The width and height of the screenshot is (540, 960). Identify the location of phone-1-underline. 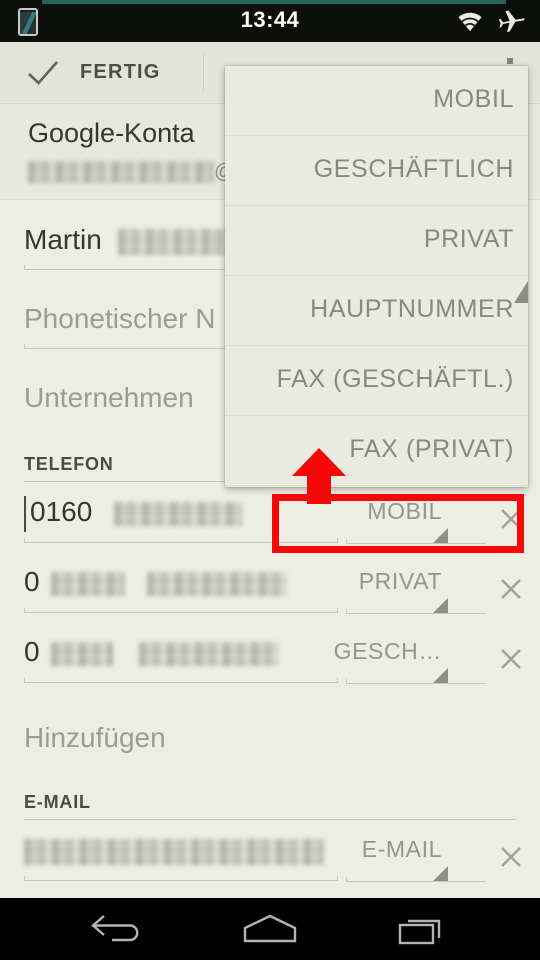
(181, 540).